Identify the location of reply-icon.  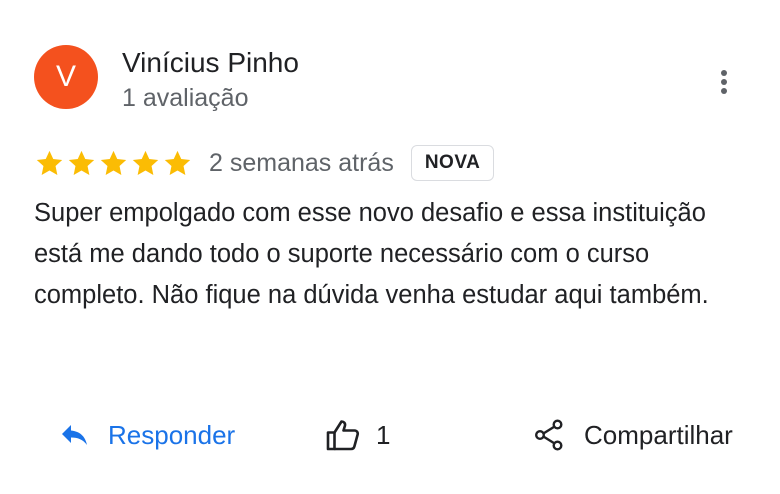
(75, 435).